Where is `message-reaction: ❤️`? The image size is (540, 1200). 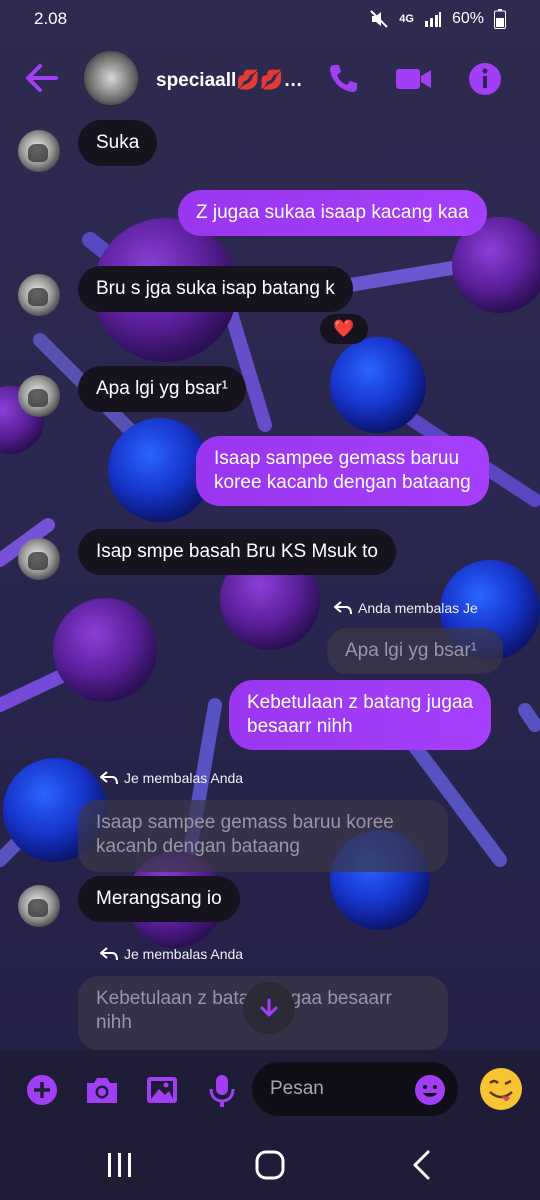 message-reaction: ❤️ is located at coordinates (344, 329).